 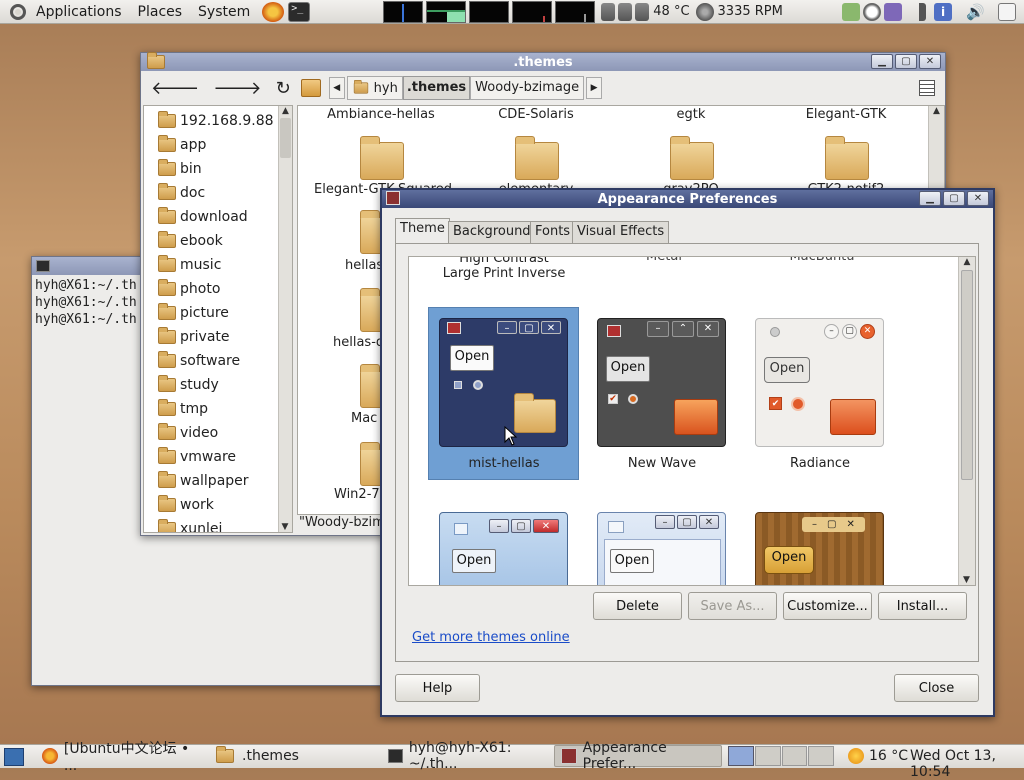 What do you see at coordinates (18, 11) in the screenshot?
I see `ubuntu-logo-icon` at bounding box center [18, 11].